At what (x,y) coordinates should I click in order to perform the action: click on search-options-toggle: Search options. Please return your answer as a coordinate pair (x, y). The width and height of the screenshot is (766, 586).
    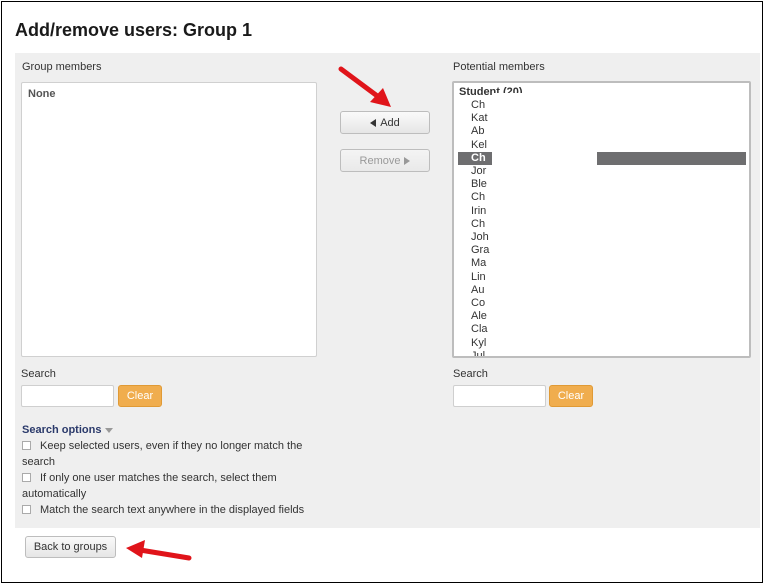
    Looking at the image, I should click on (68, 430).